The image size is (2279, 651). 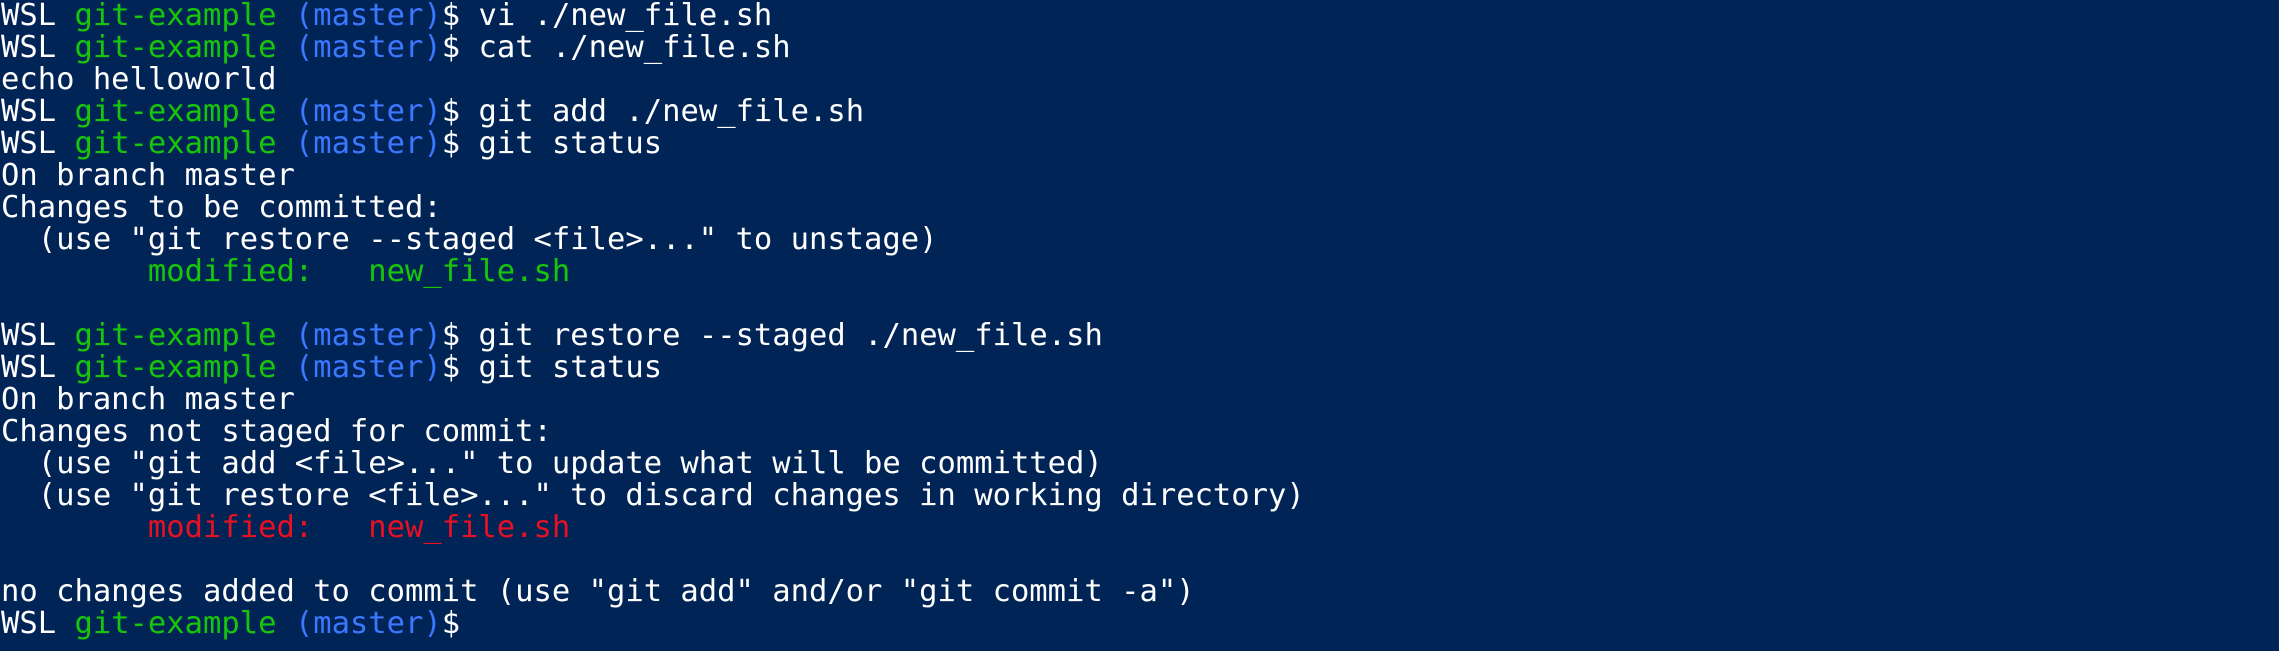 I want to click on output-line: Changes not staged for commit:, so click(x=276, y=431).